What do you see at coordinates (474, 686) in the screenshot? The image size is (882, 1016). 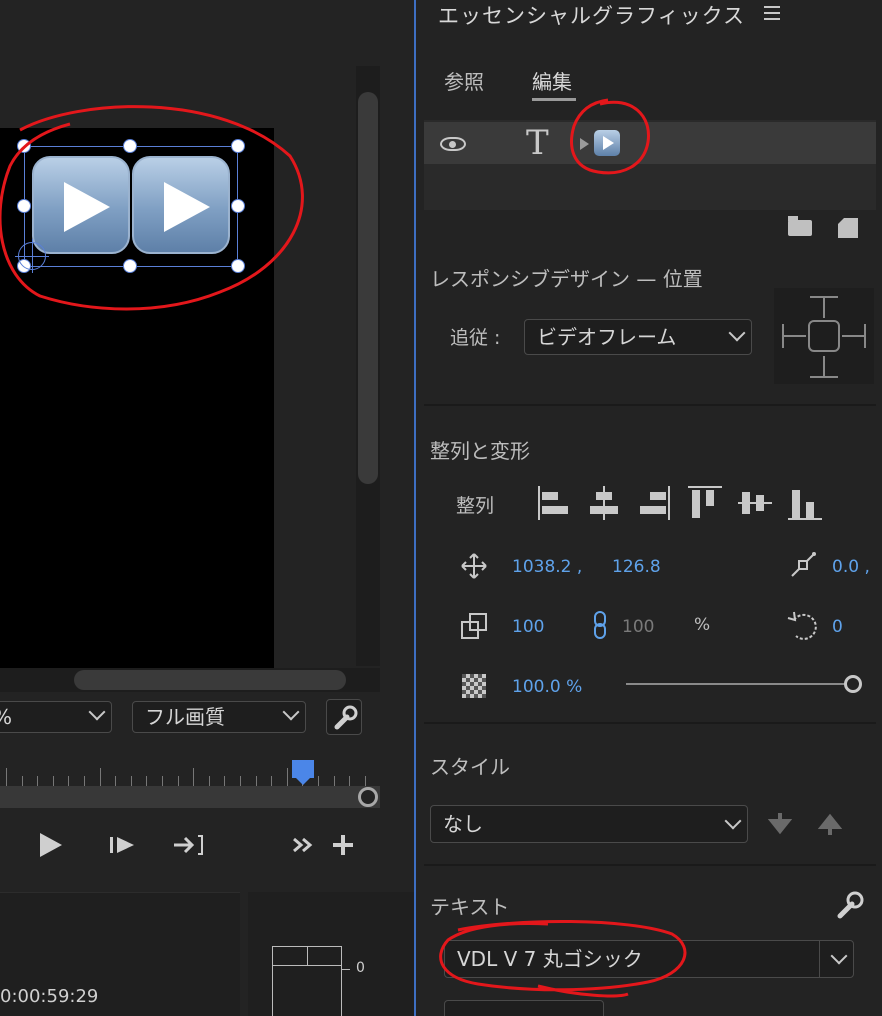 I see `opacity-checker-icon` at bounding box center [474, 686].